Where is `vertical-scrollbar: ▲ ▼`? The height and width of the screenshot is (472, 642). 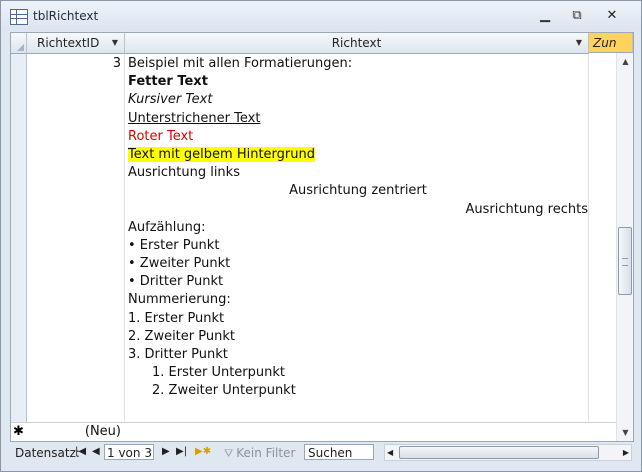
vertical-scrollbar: ▲ ▼ is located at coordinates (624, 247).